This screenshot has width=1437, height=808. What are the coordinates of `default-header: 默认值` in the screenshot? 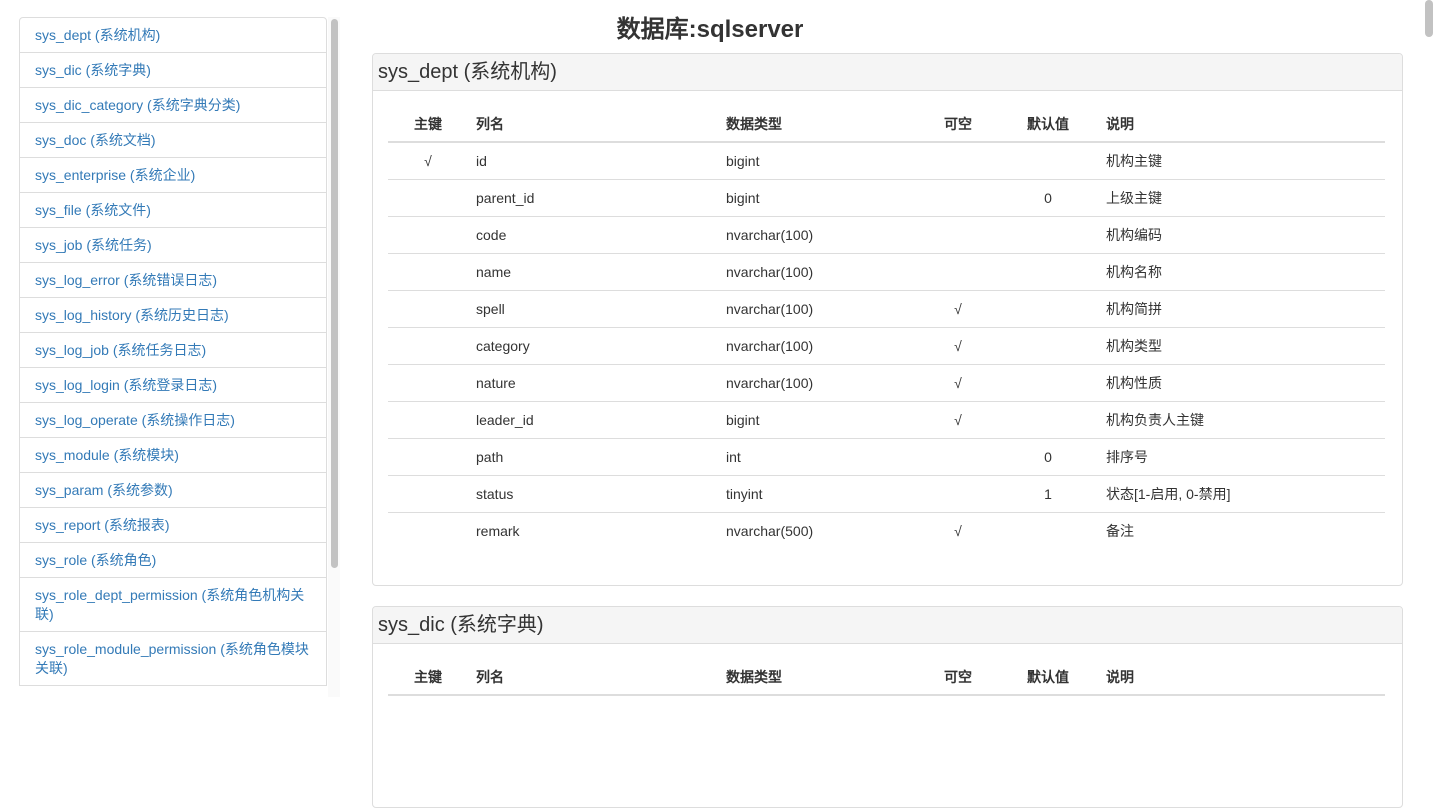 It's located at (1048, 125).